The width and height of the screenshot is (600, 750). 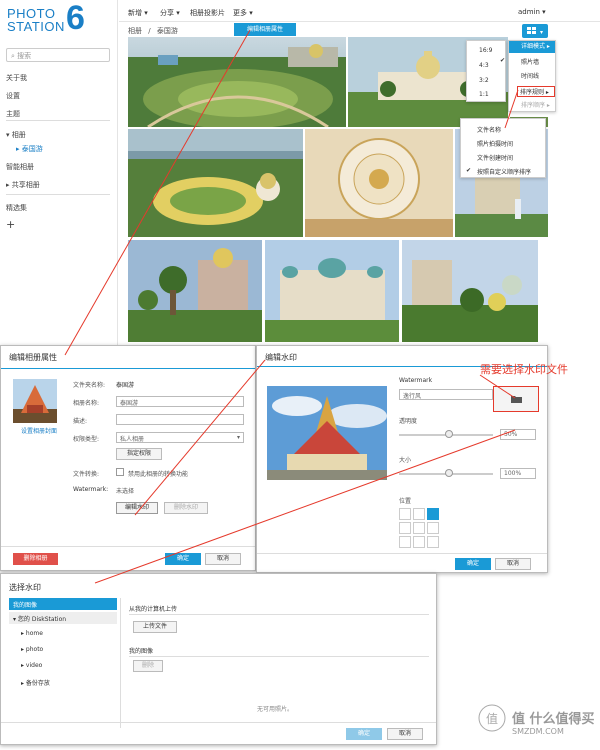 I want to click on upload-file-button: 上传文件, so click(x=155, y=627).